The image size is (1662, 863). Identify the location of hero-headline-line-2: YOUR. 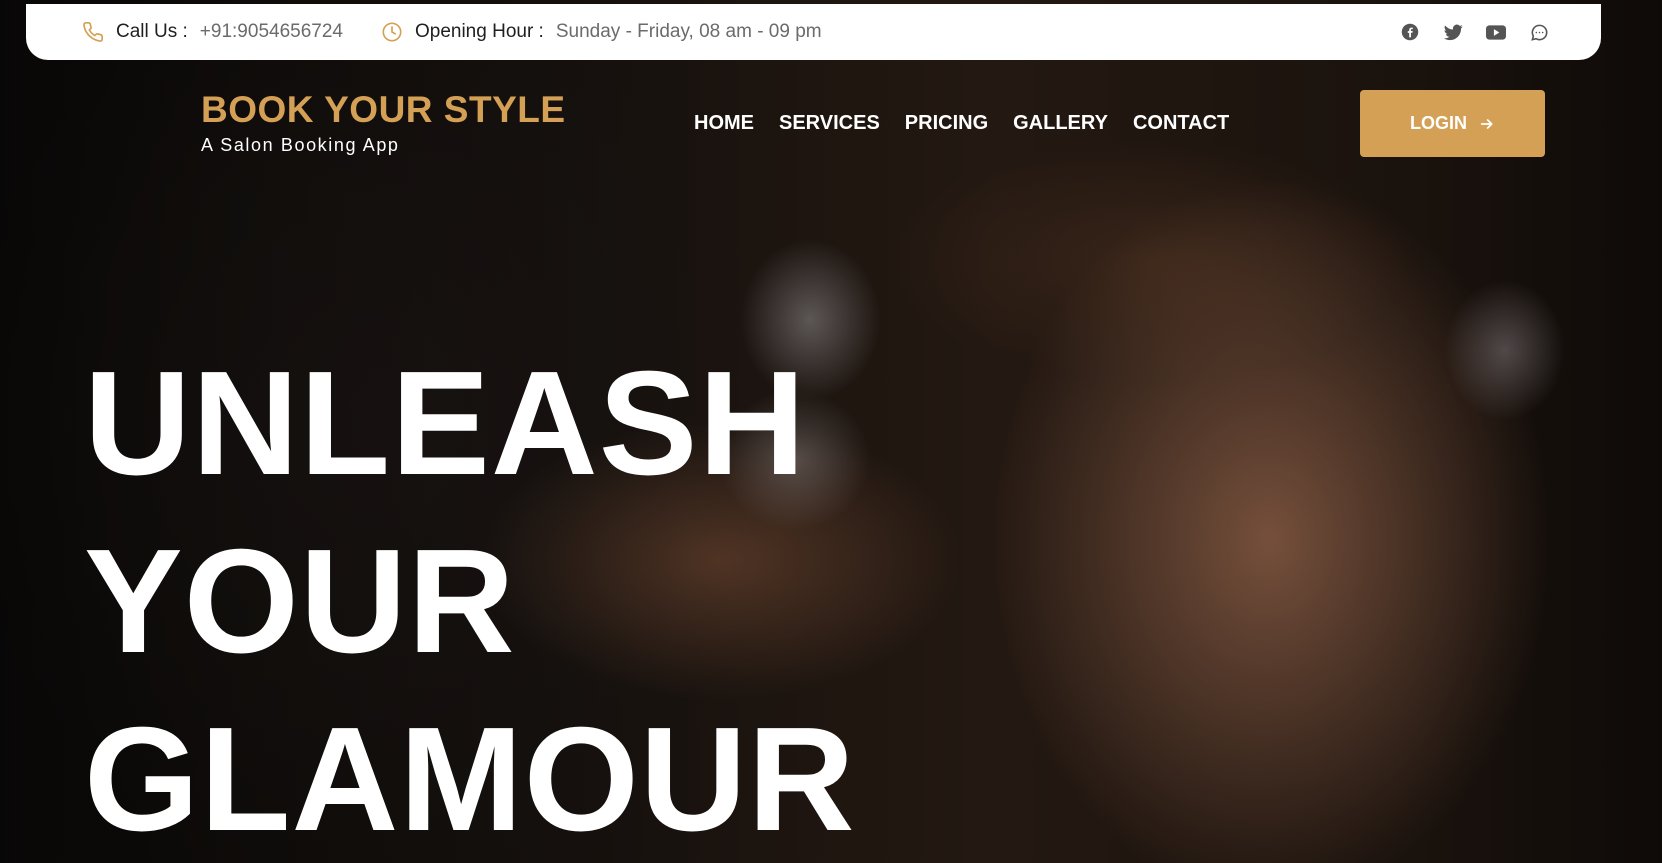
(300, 601).